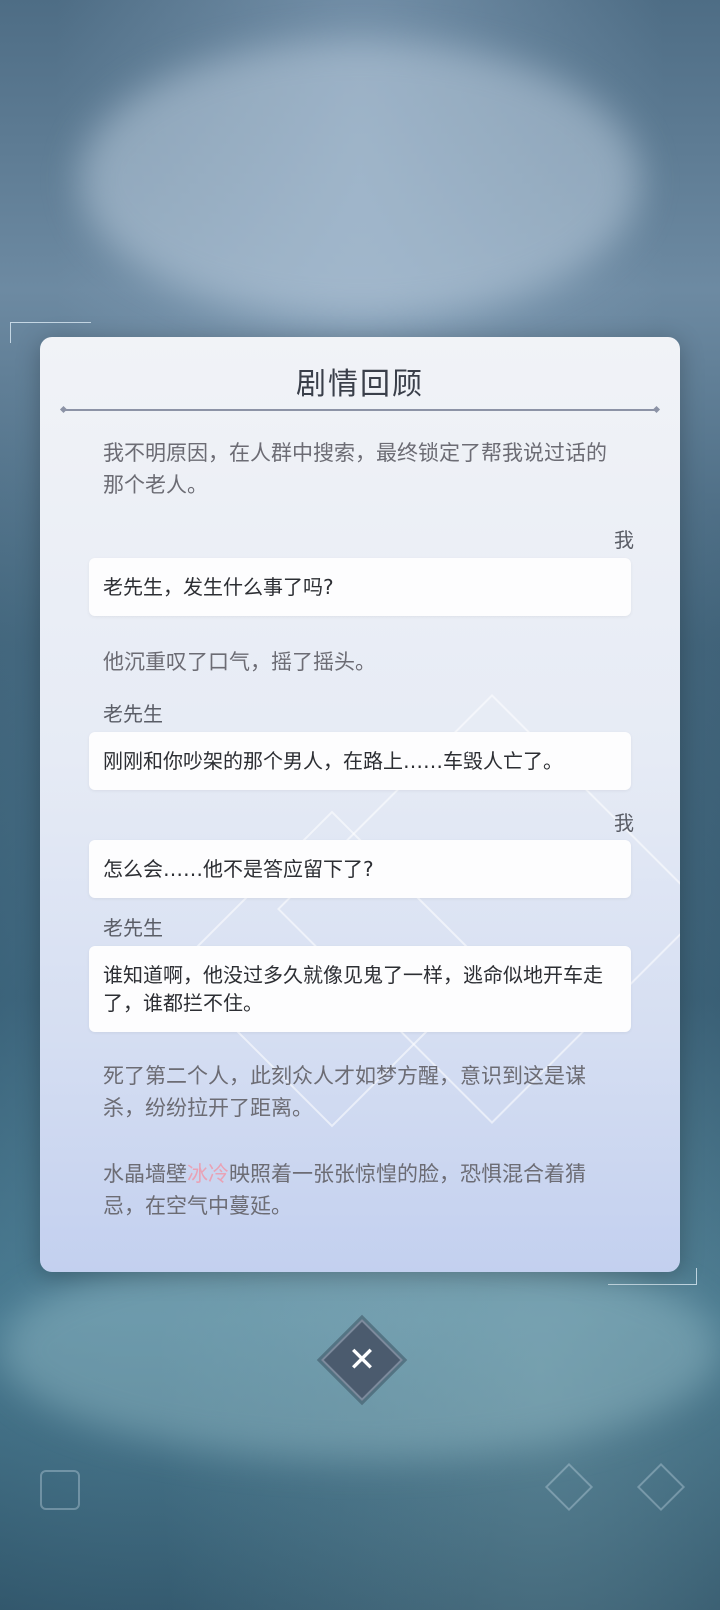  Describe the element at coordinates (355, 469) in the screenshot. I see `narration-text: 我不明原因，在人群中搜索，最终锁定了帮我说过话的那个老人。` at that location.